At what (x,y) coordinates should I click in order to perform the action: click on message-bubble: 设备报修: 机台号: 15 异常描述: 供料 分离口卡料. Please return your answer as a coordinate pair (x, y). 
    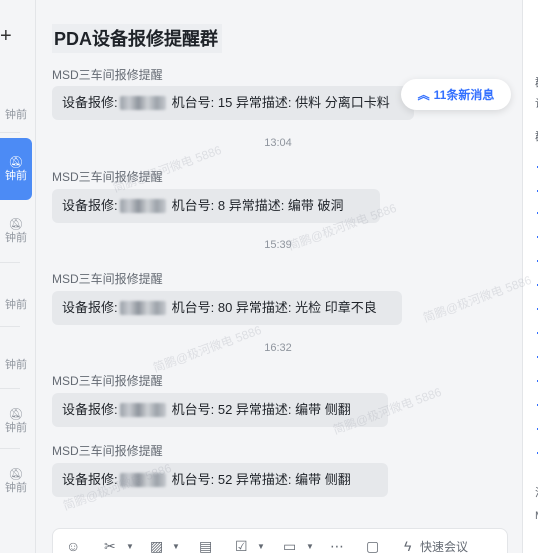
    Looking at the image, I should click on (233, 103).